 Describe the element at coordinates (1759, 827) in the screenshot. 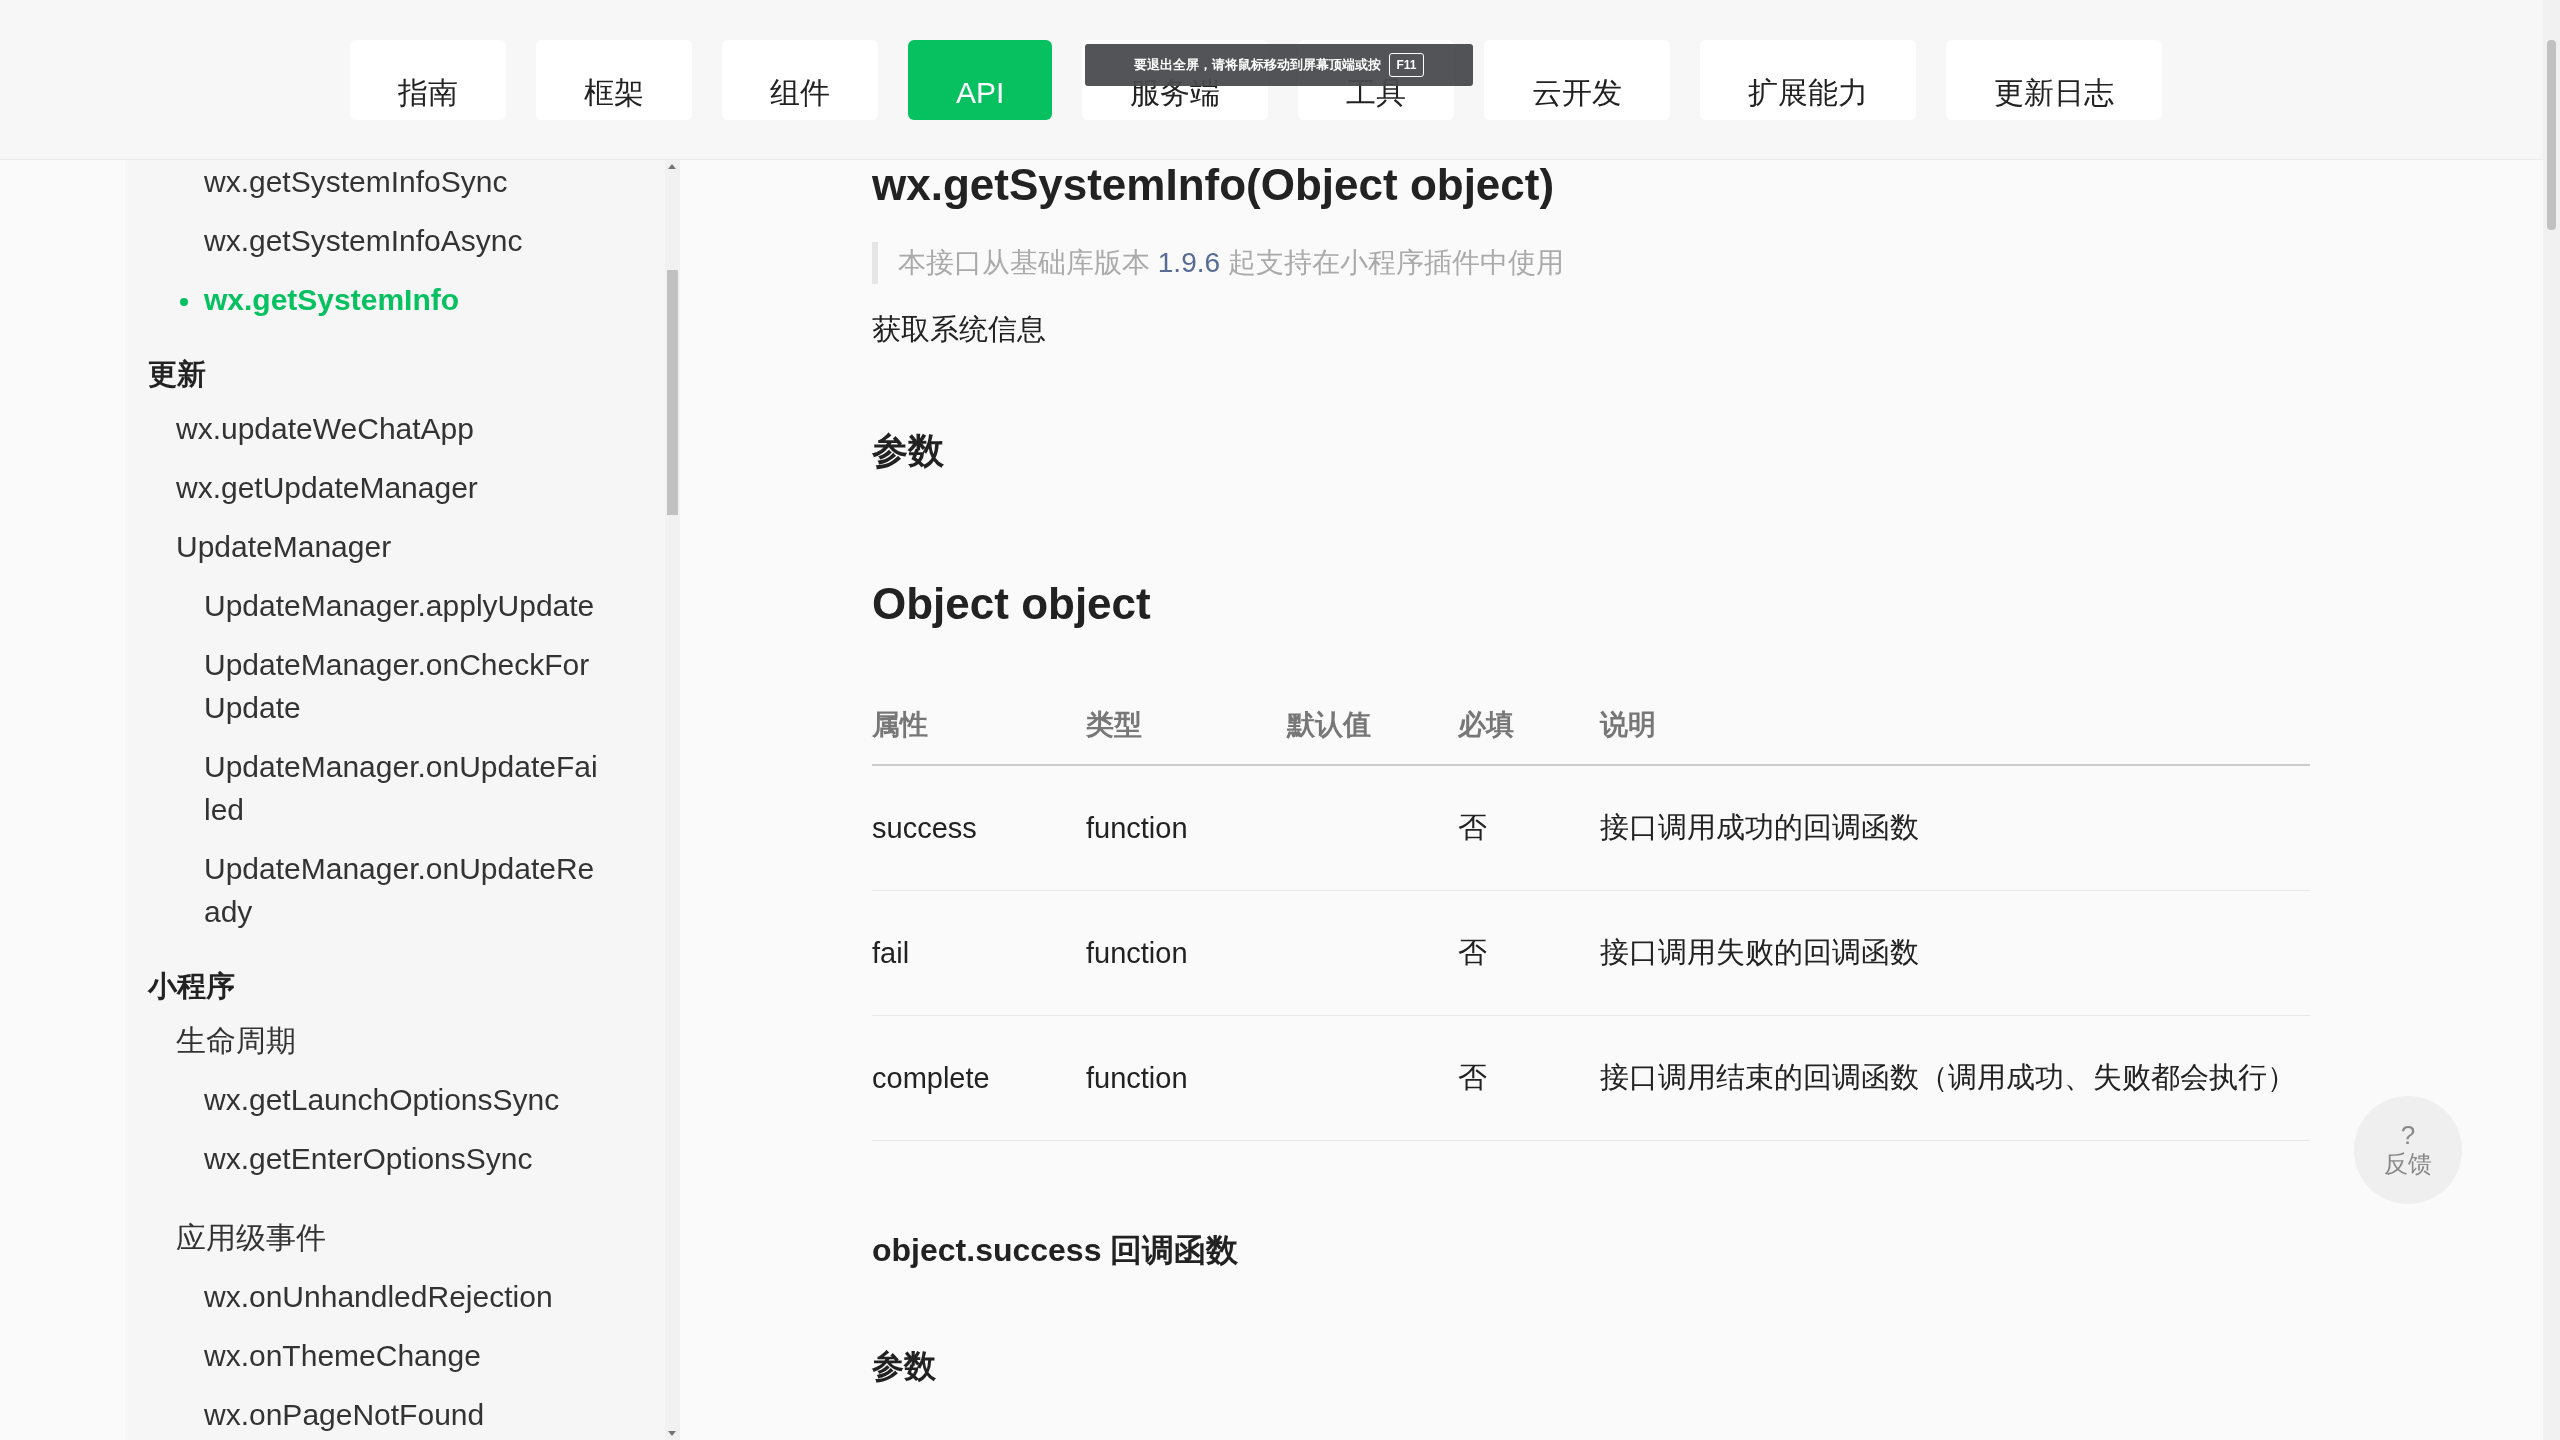

I see `table-cell-text: 接口调用成功的回调函数` at that location.